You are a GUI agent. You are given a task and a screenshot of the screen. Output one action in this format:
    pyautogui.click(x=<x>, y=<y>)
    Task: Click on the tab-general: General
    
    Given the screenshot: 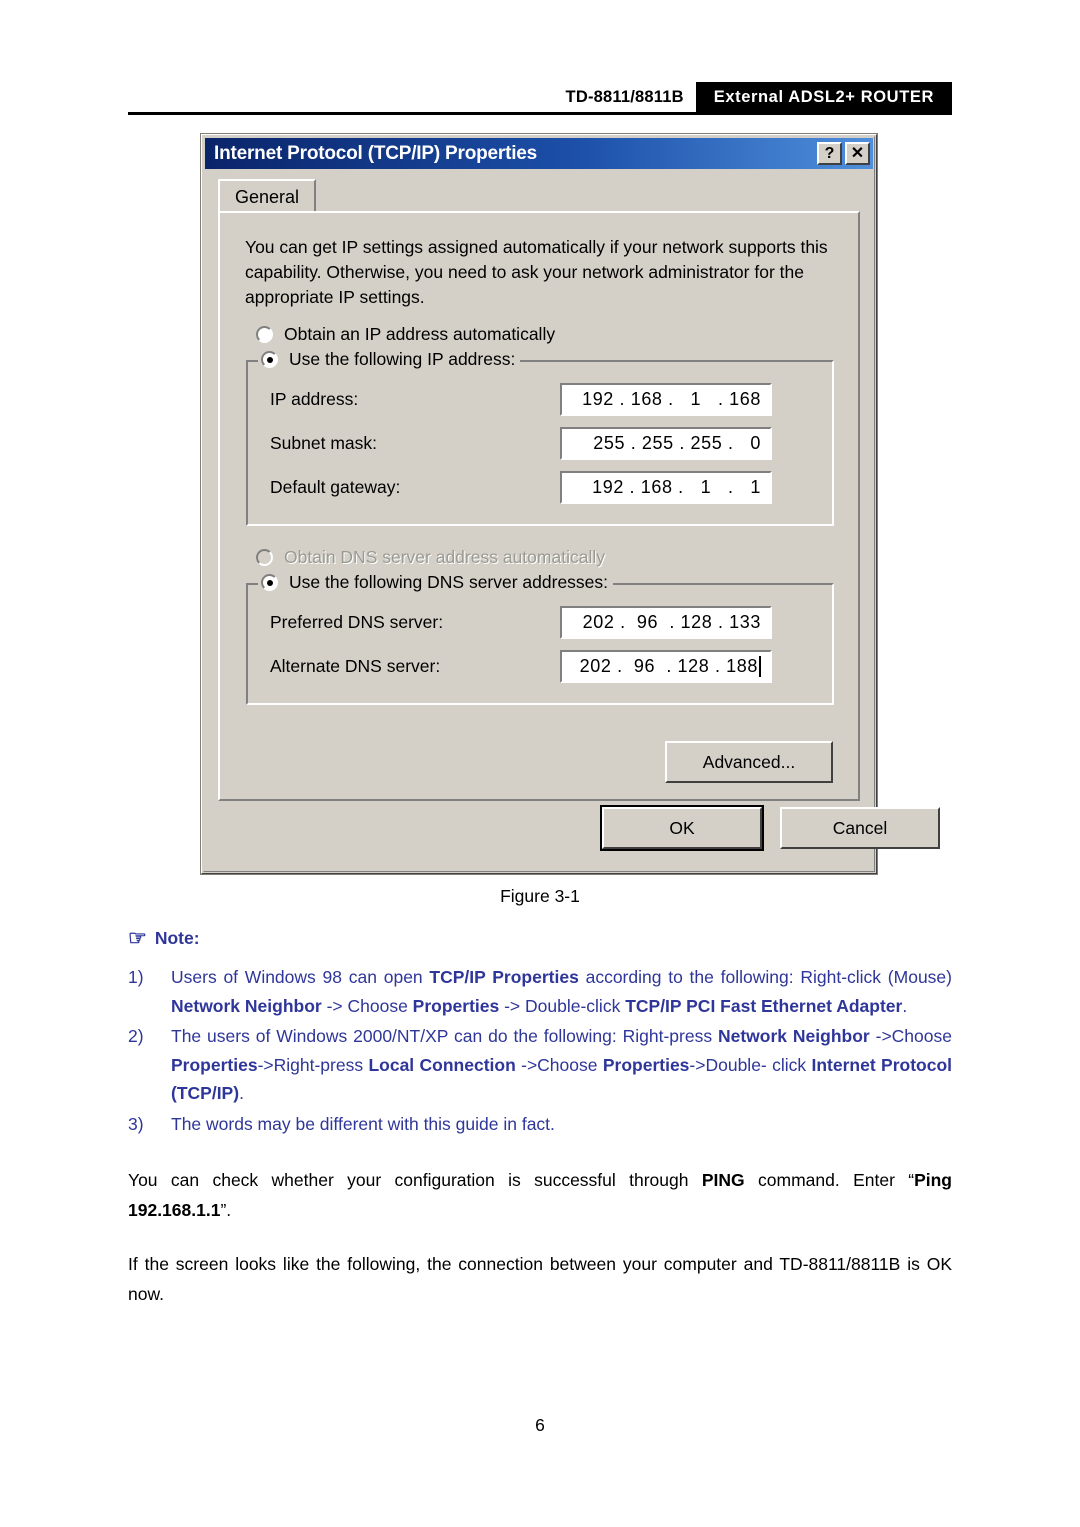 What is the action you would take?
    pyautogui.click(x=267, y=196)
    